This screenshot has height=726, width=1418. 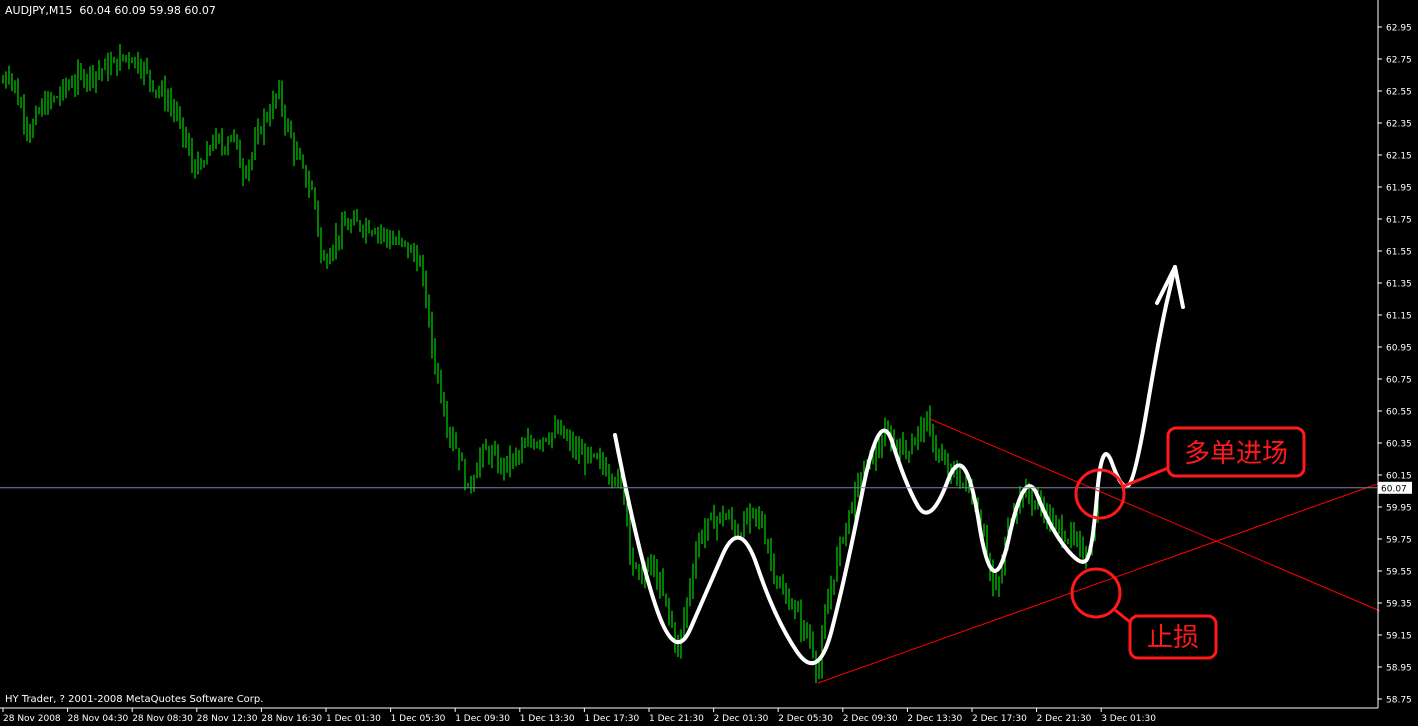 I want to click on x-tick-label: 1 Dec 01:30, so click(x=353, y=719).